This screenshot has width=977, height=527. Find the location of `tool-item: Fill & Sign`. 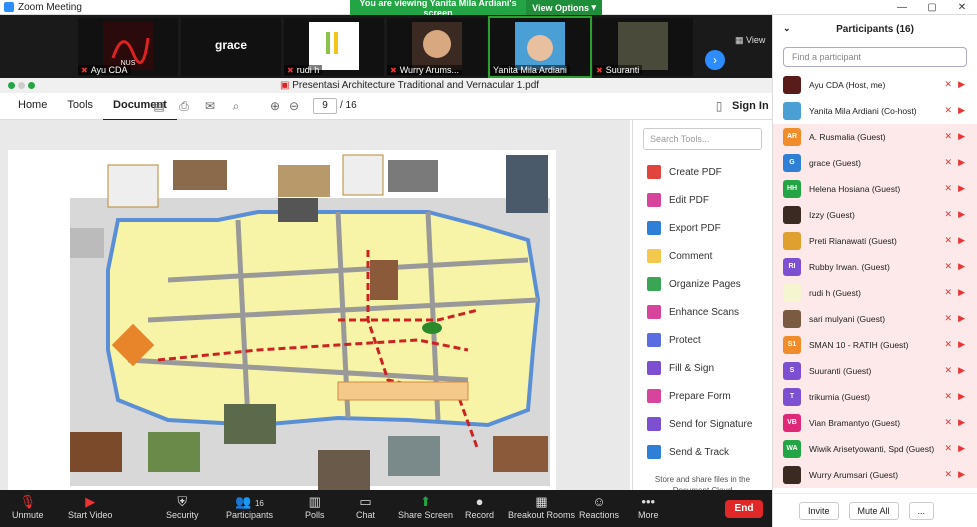

tool-item: Fill & Sign is located at coordinates (702, 368).